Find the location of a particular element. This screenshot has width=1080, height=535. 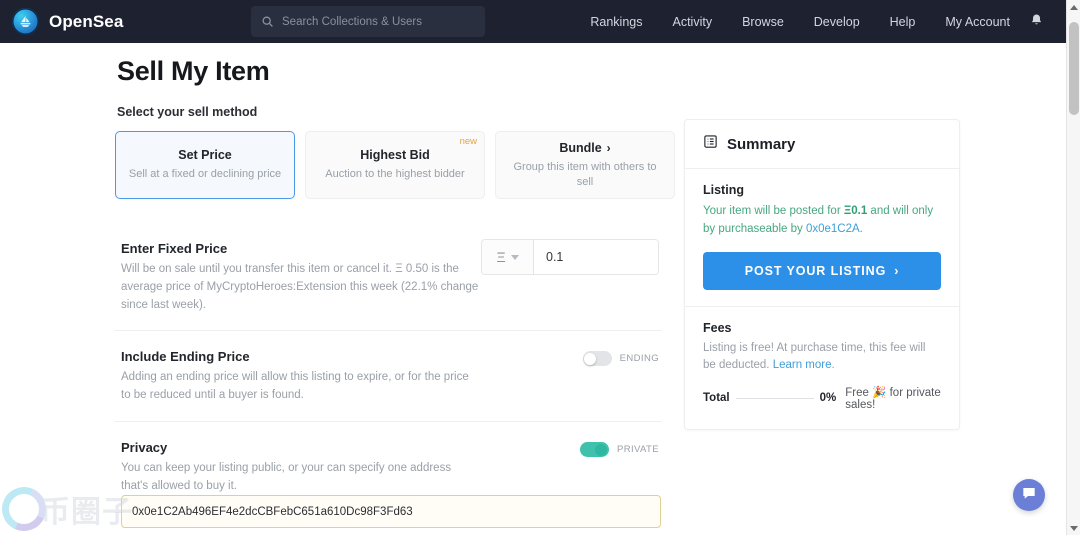

fees-heading: Fees is located at coordinates (717, 327).